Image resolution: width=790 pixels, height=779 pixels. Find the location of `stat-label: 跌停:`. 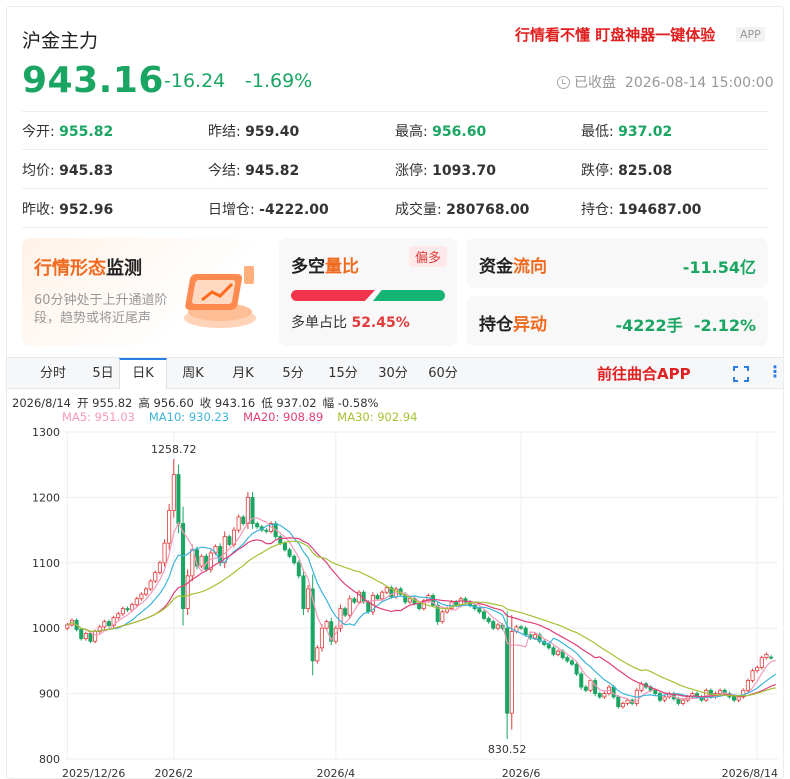

stat-label: 跌停: is located at coordinates (597, 171).